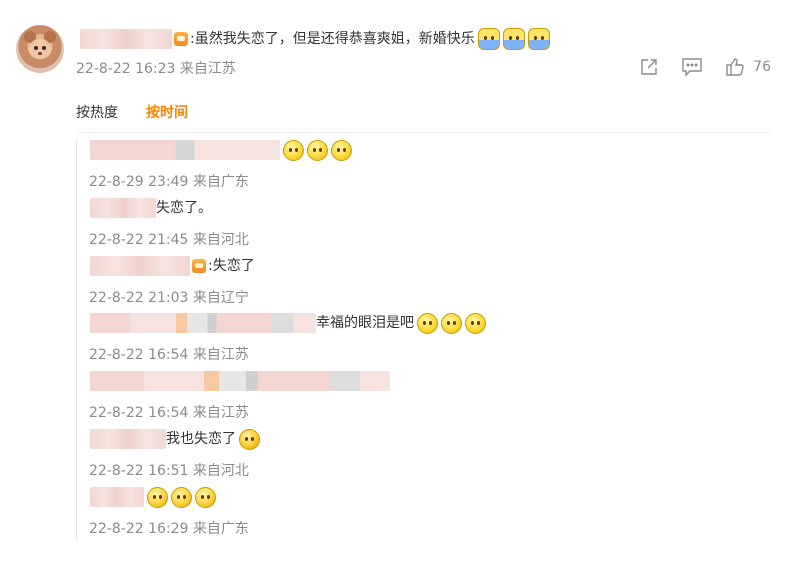 The image size is (791, 565). I want to click on share-icon, so click(649, 67).